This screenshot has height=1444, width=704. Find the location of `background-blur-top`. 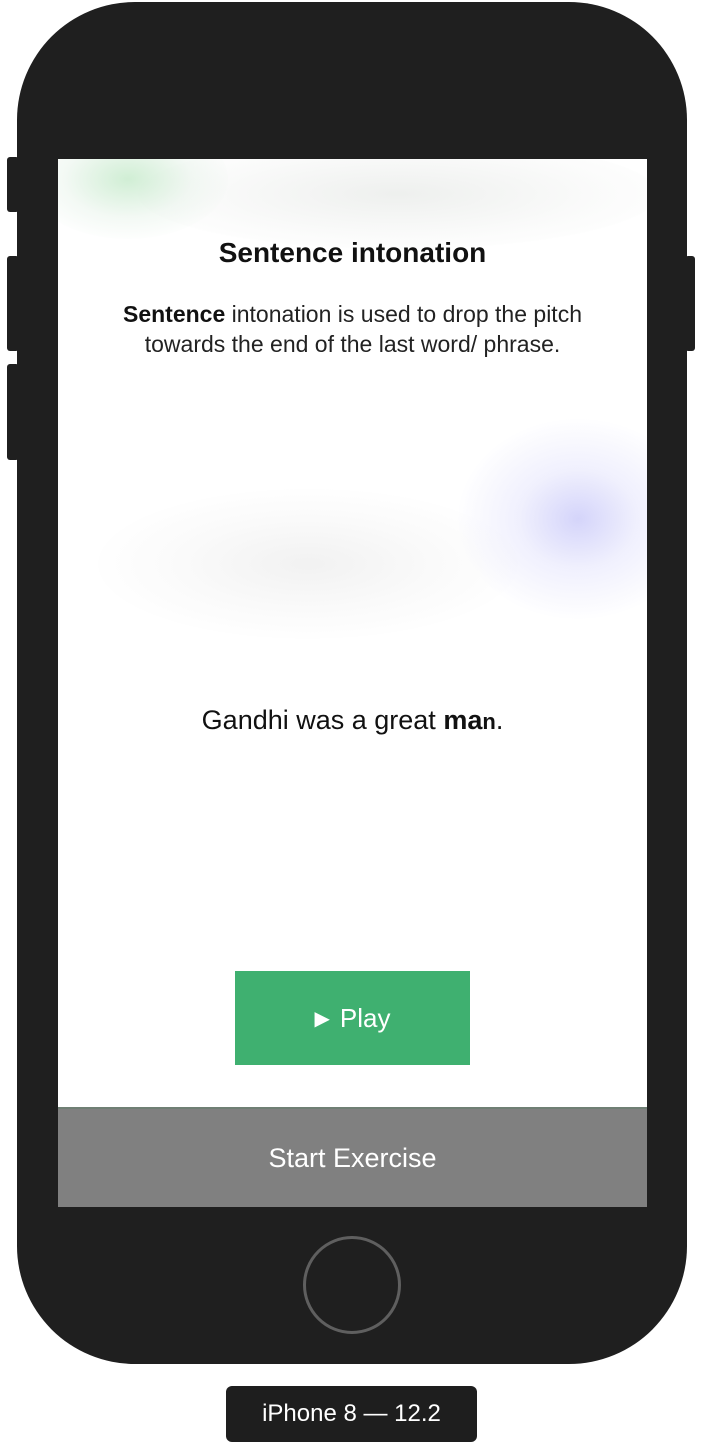

background-blur-top is located at coordinates (392, 204).